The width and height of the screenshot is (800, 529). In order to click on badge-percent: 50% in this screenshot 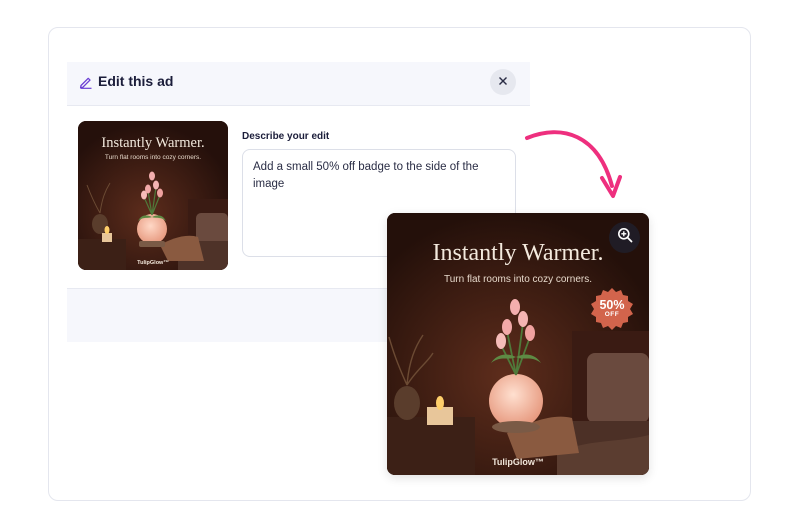, I will do `click(612, 305)`.